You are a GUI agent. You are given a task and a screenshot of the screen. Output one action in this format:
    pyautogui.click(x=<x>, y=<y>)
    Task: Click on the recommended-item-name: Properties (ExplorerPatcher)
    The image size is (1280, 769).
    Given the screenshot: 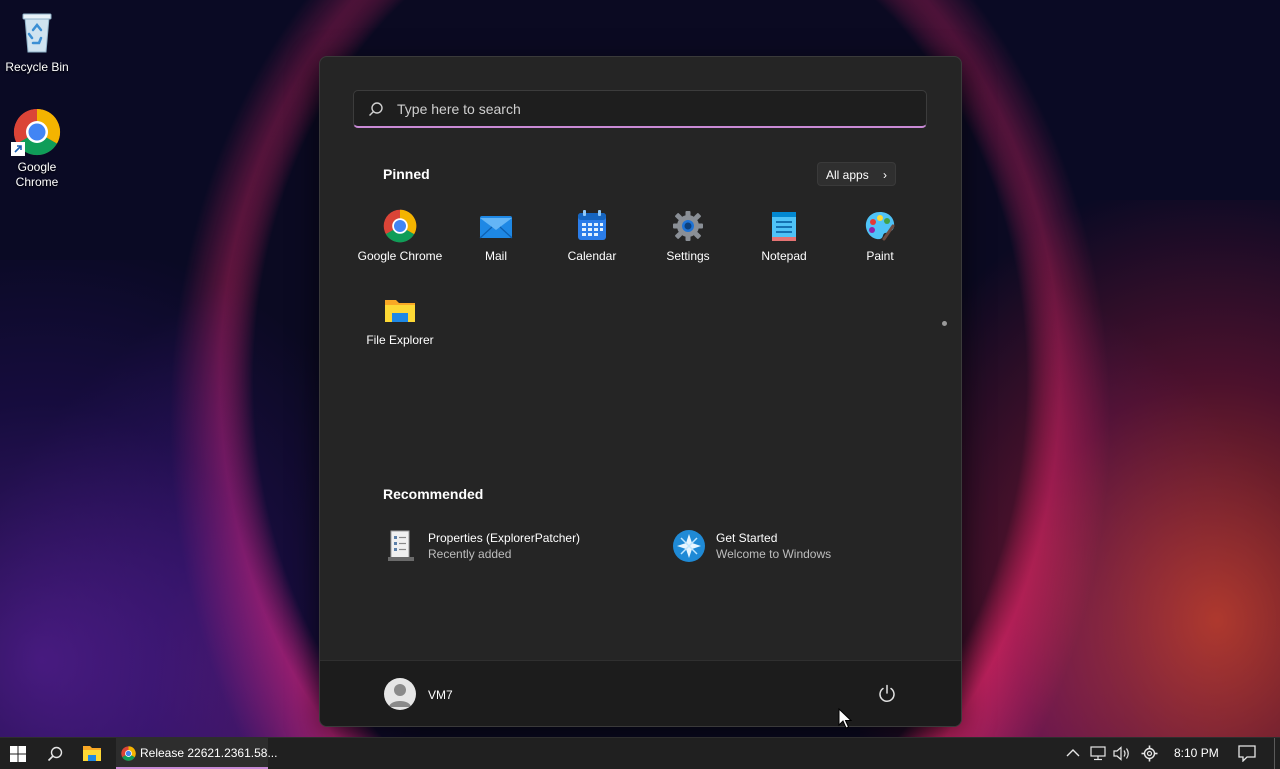 What is the action you would take?
    pyautogui.click(x=504, y=538)
    